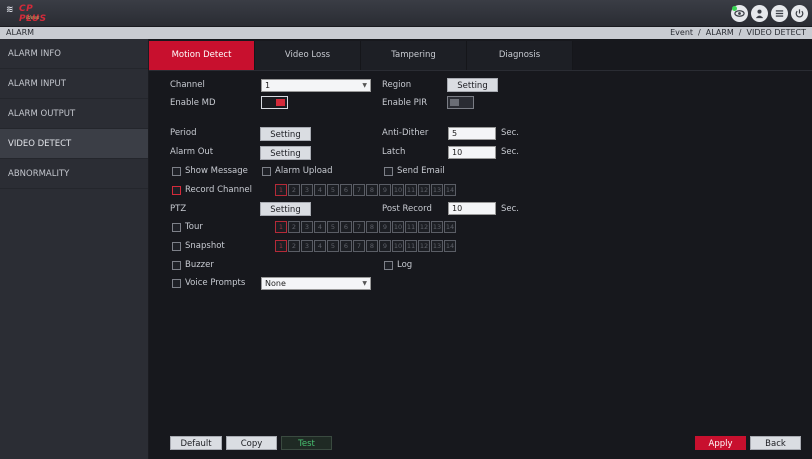 The width and height of the screenshot is (812, 459). I want to click on tab-diagnosis: Diagnosis, so click(520, 55).